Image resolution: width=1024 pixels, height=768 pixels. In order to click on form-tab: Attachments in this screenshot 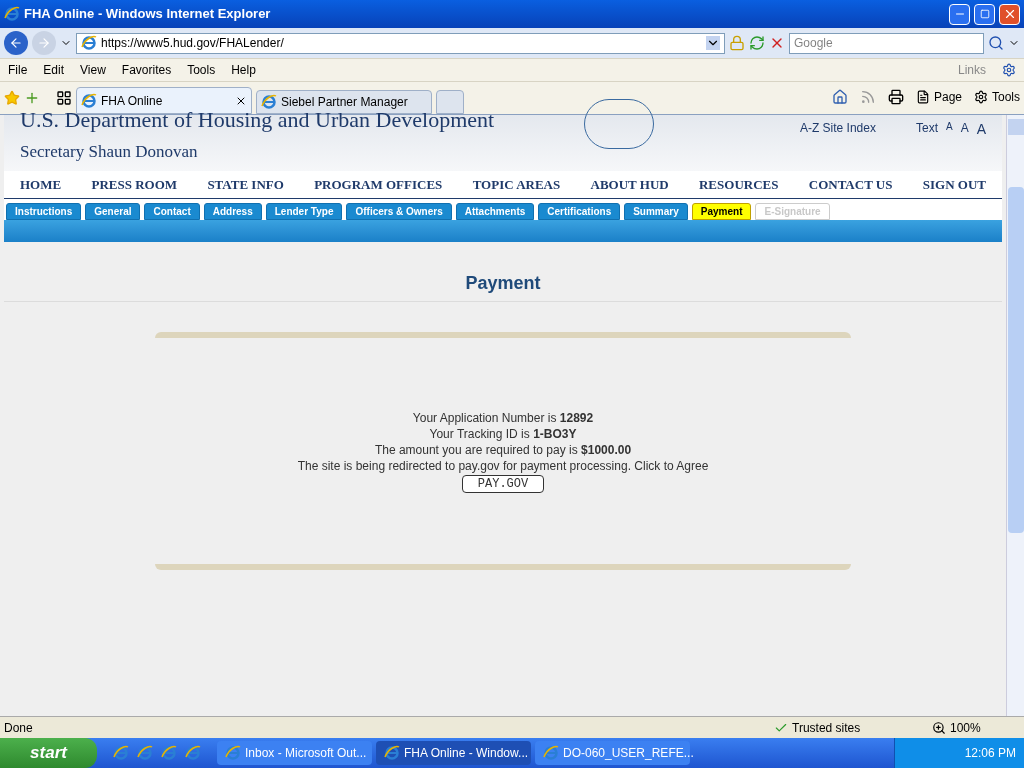, I will do `click(495, 211)`.